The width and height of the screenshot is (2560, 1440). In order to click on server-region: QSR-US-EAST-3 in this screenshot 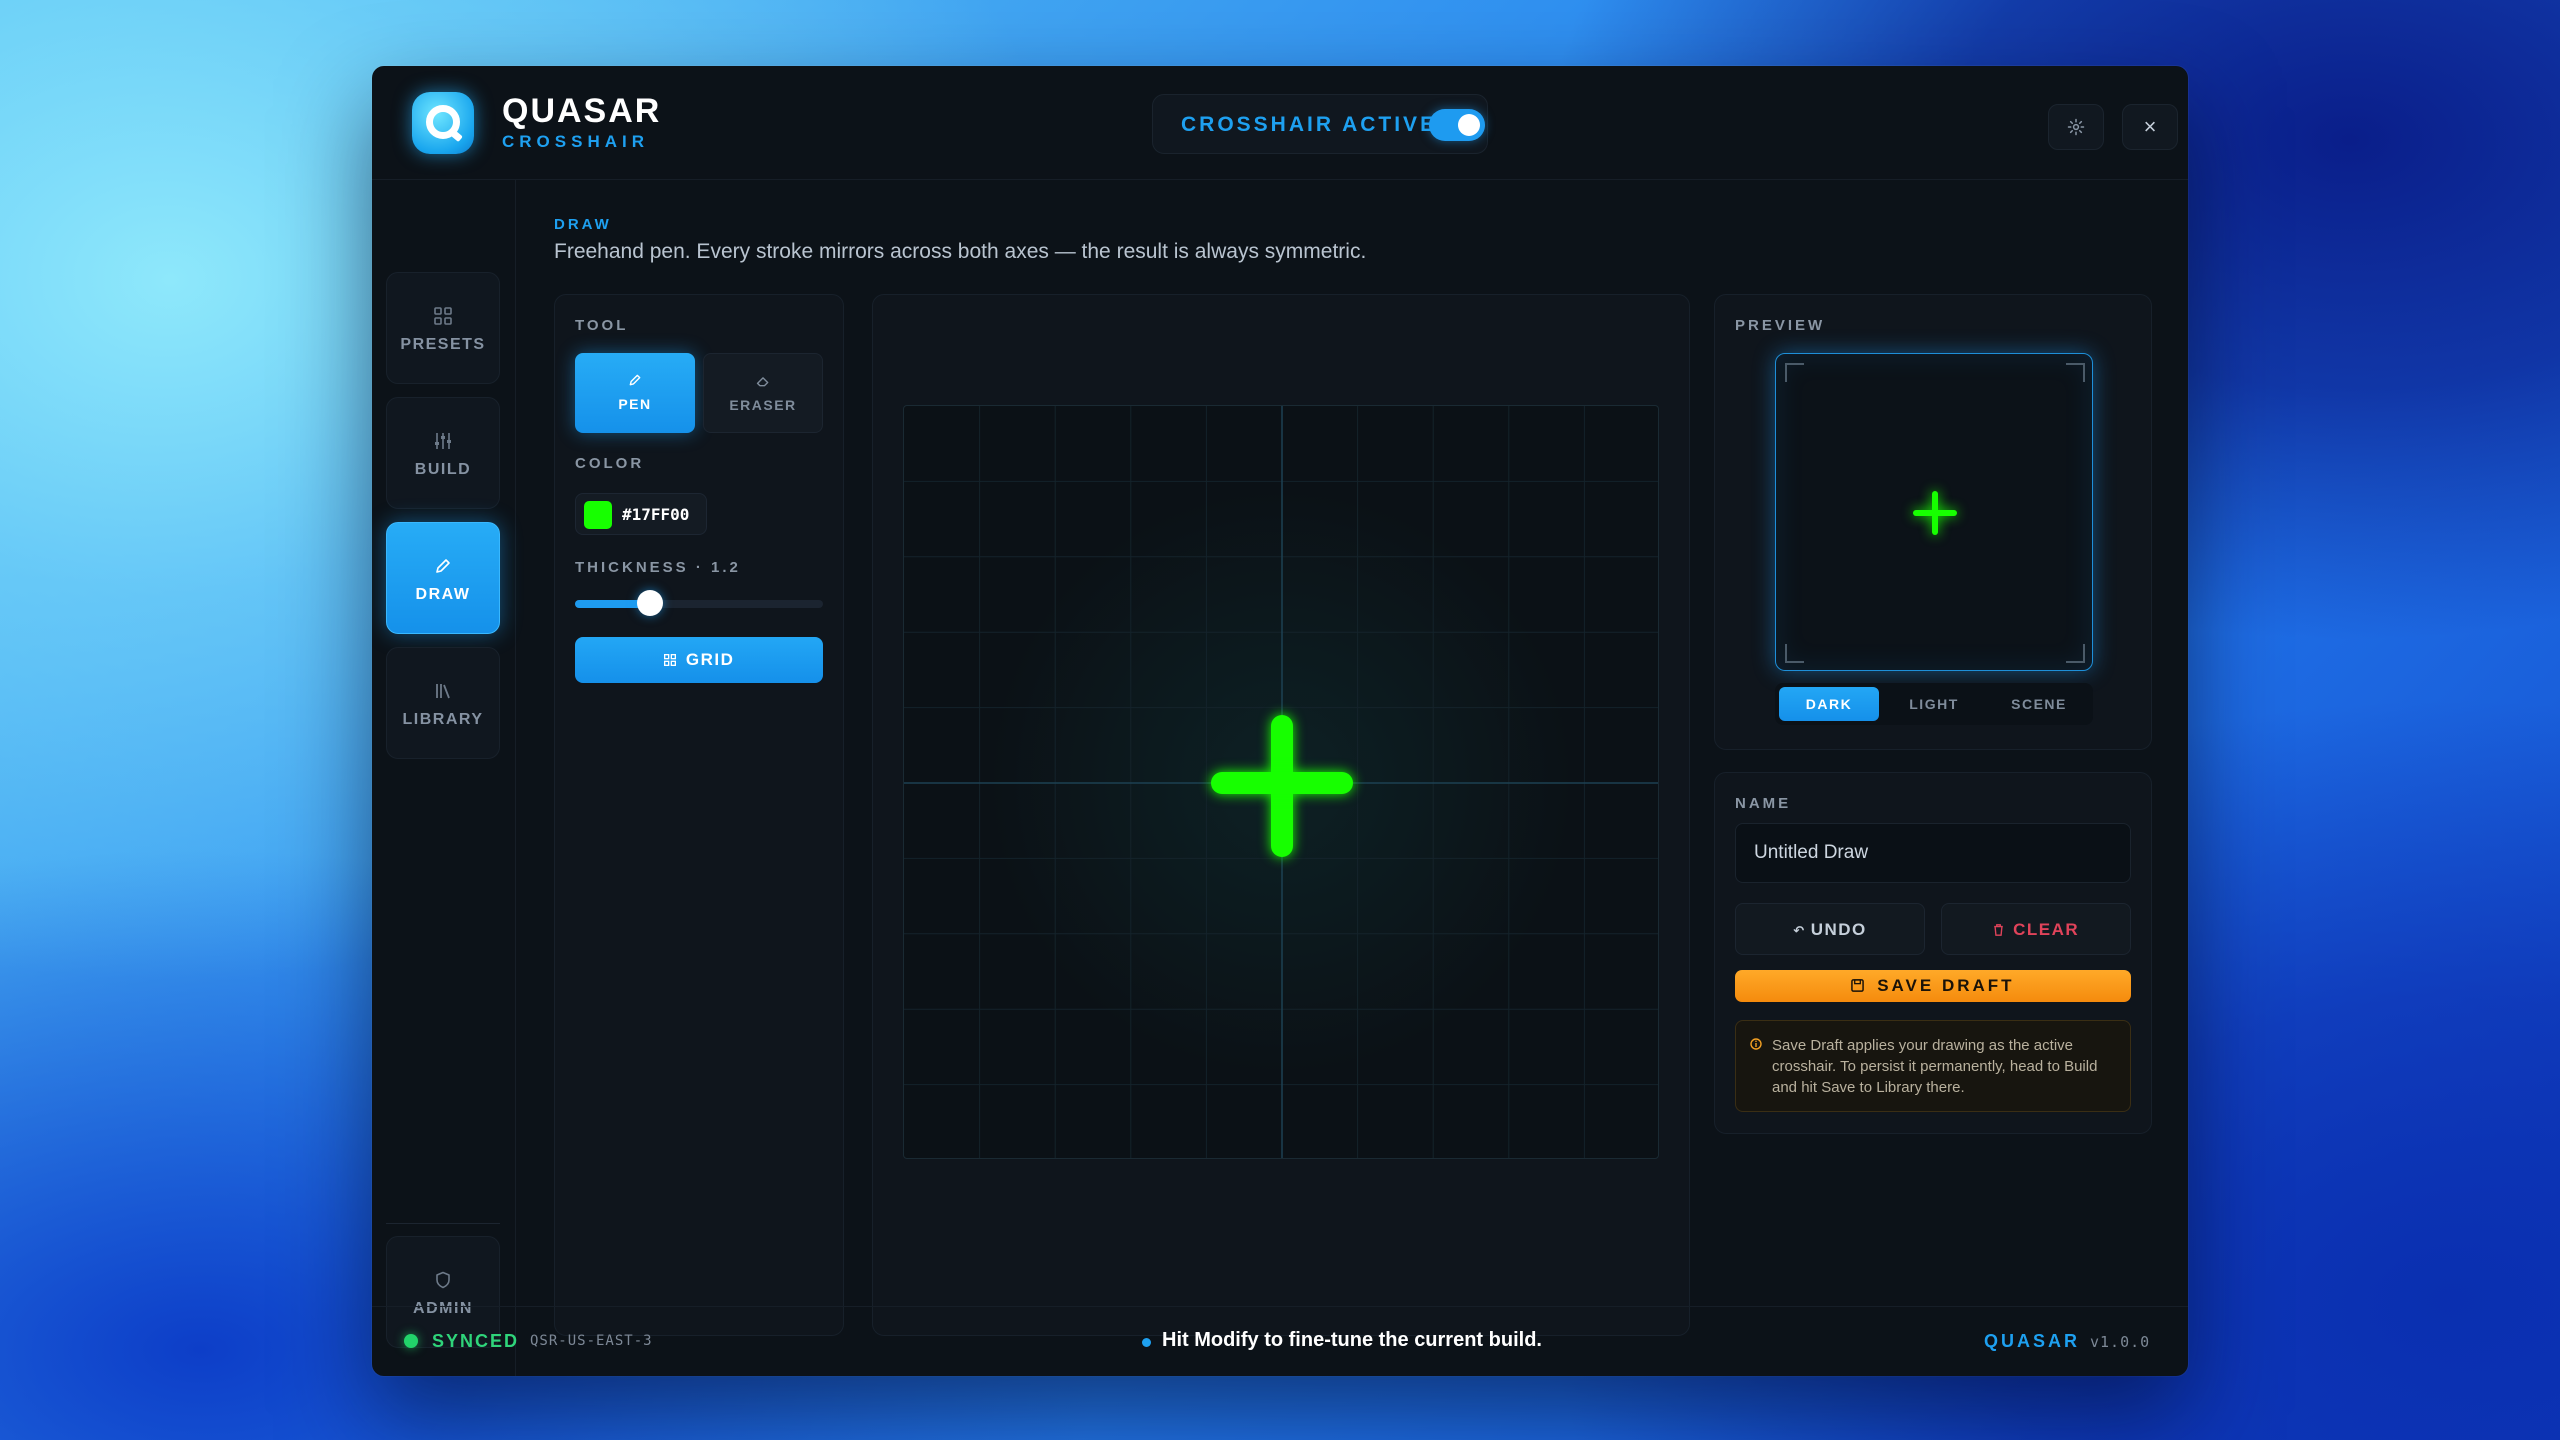, I will do `click(591, 1341)`.